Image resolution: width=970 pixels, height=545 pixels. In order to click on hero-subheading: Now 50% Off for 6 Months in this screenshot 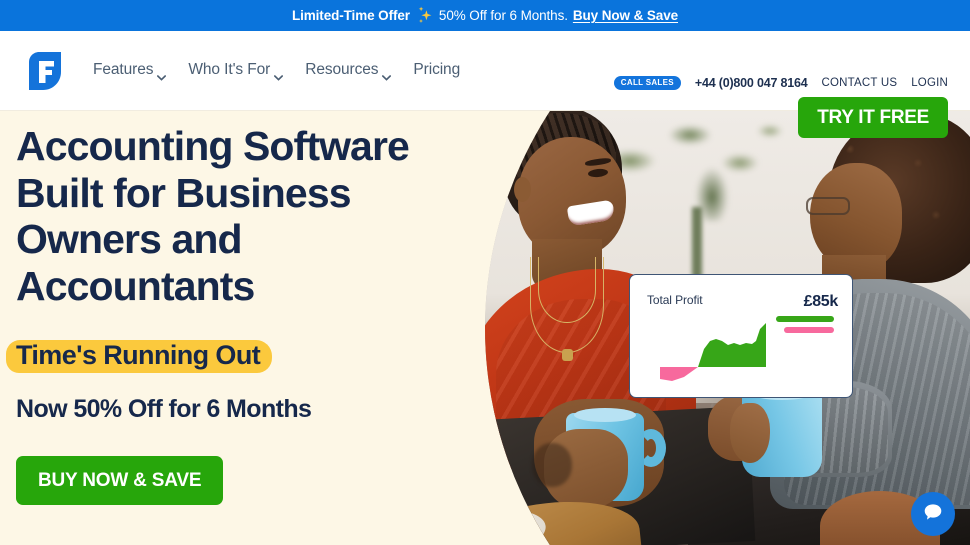, I will do `click(164, 409)`.